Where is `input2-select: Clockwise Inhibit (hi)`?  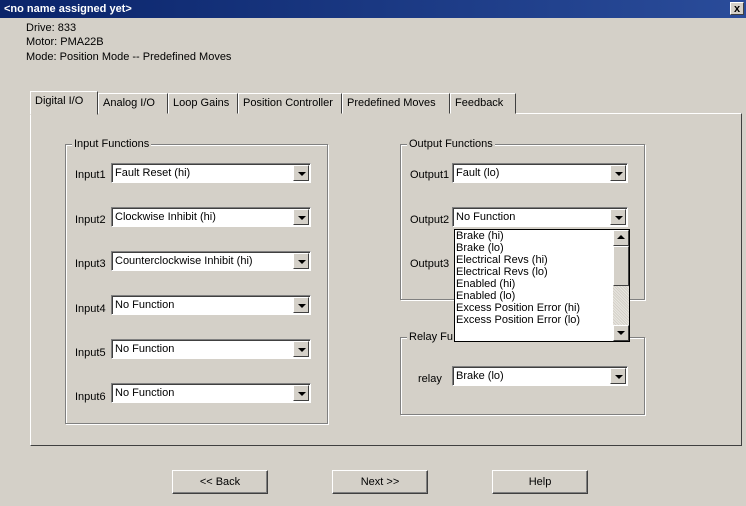
input2-select: Clockwise Inhibit (hi) is located at coordinates (211, 217).